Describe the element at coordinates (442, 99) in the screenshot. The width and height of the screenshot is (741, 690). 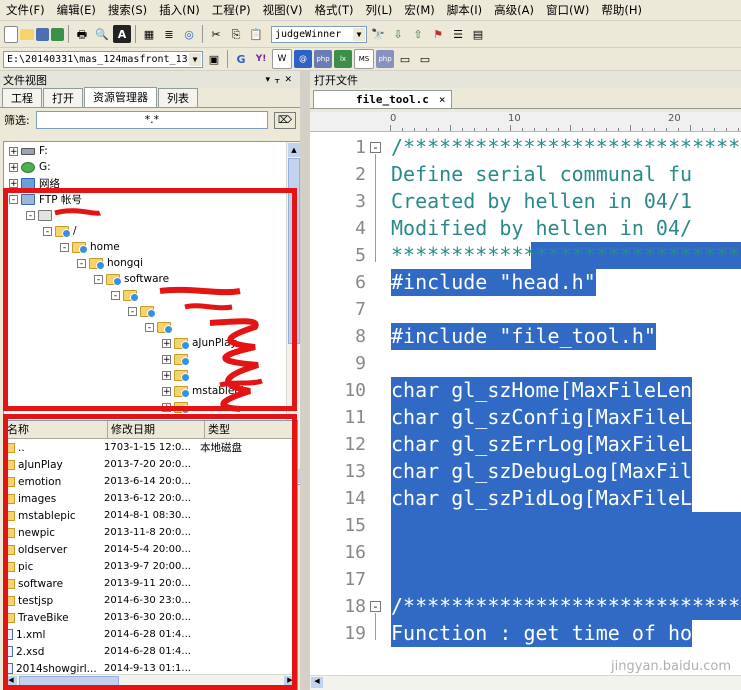
I see `close-tab-icon: ×` at that location.